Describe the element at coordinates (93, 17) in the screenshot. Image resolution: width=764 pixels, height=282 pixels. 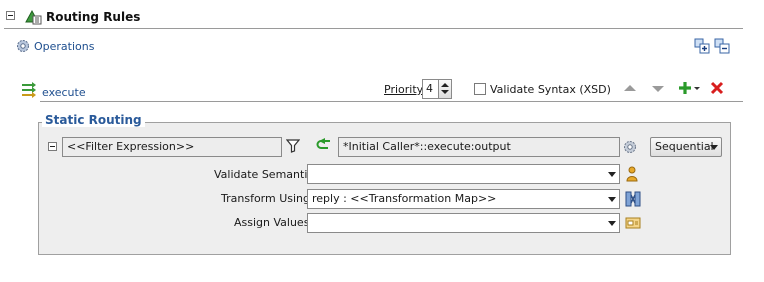
I see `page-title: Routing Rules` at that location.